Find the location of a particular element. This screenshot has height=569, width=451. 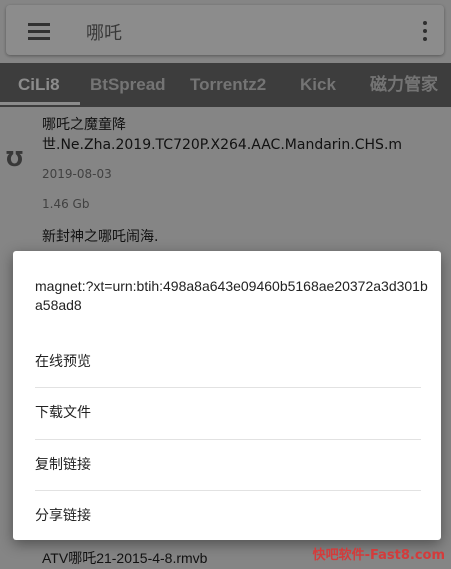

result-title: ATV哪吒21-2015-4-8.rmvb is located at coordinates (125, 558).